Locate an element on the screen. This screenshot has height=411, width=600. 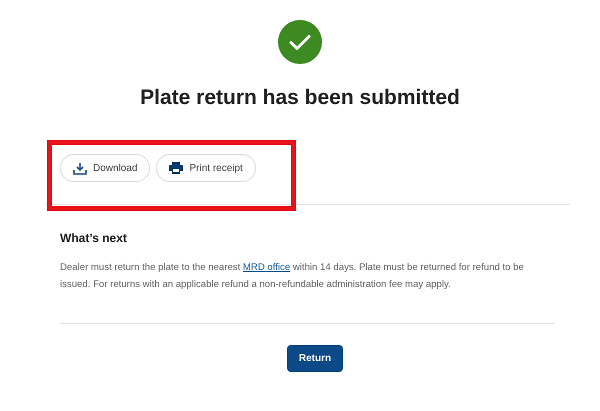
download-button: Download is located at coordinates (105, 168).